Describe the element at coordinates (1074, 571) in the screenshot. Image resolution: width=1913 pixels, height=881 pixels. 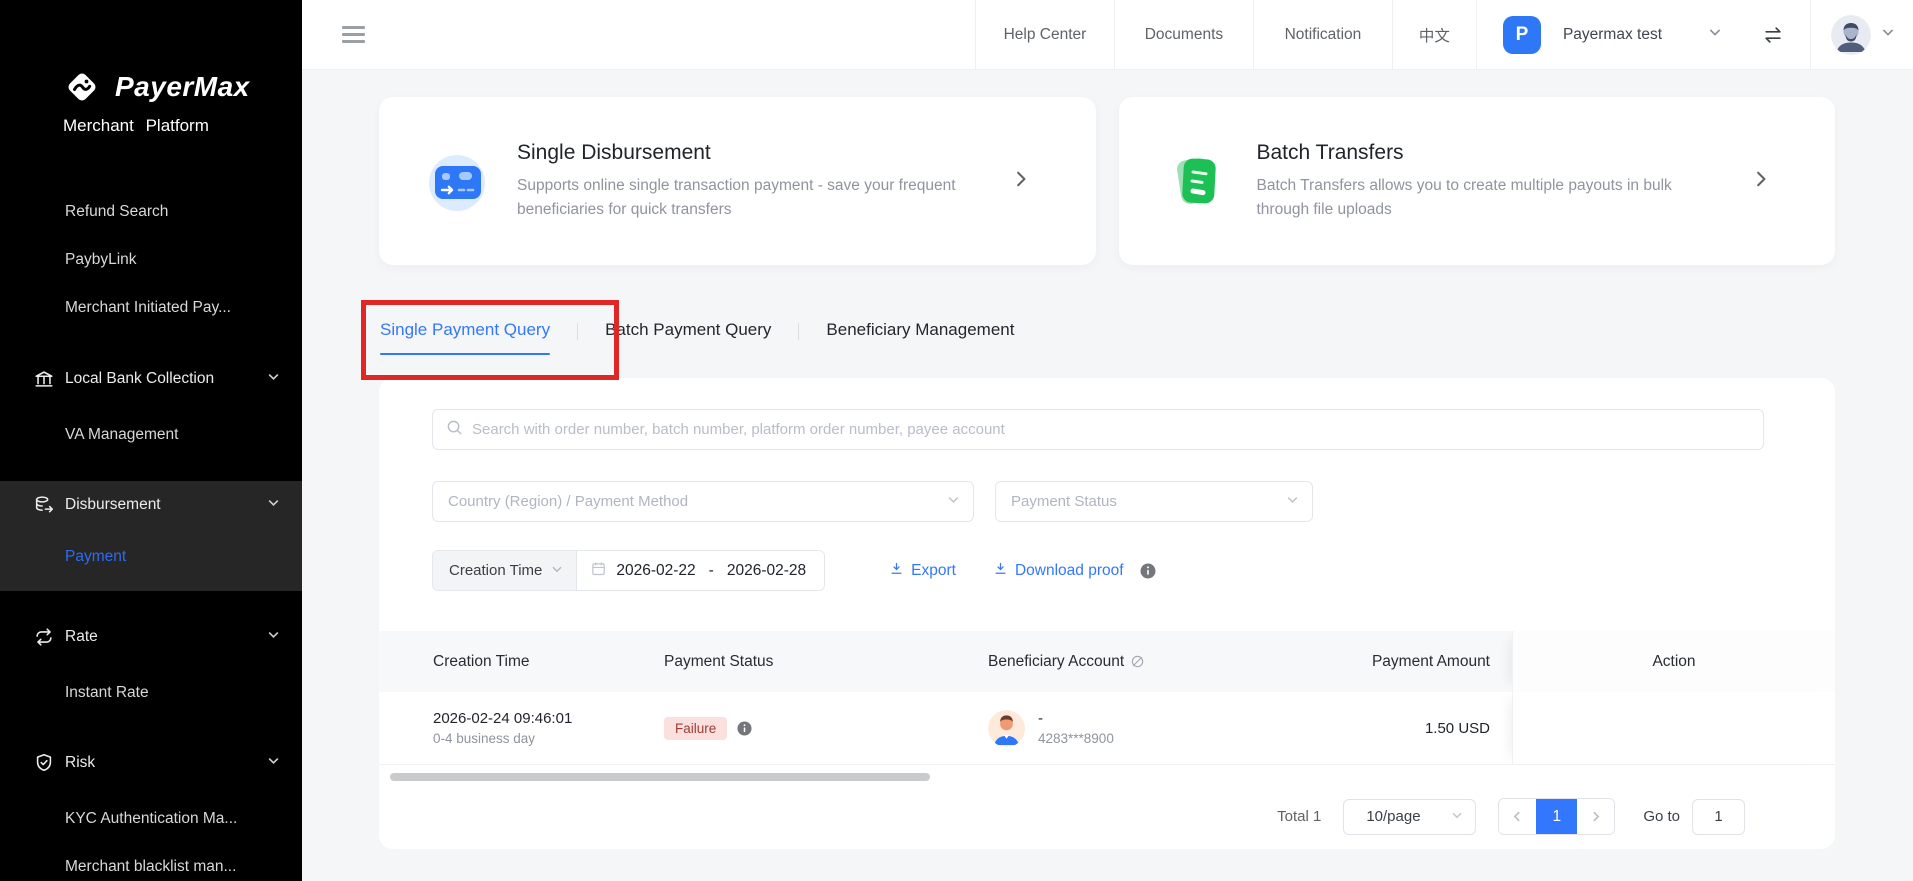
I see `download-proof-button: Download proof` at that location.